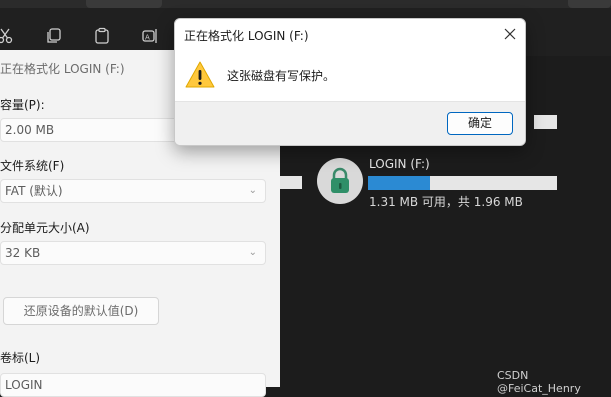 The image size is (611, 397). What do you see at coordinates (24, 385) in the screenshot?
I see `volume-label-value: LOGIN` at bounding box center [24, 385].